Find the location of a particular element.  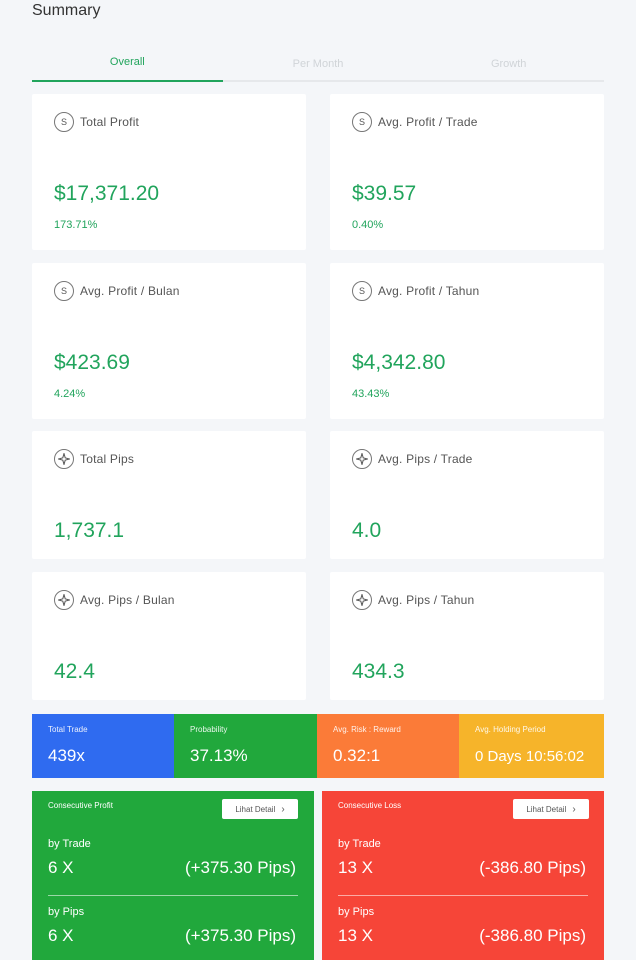

card-avg-profit-trade: S Avg. Profit / Trade $39.57 0.40% is located at coordinates (467, 172).